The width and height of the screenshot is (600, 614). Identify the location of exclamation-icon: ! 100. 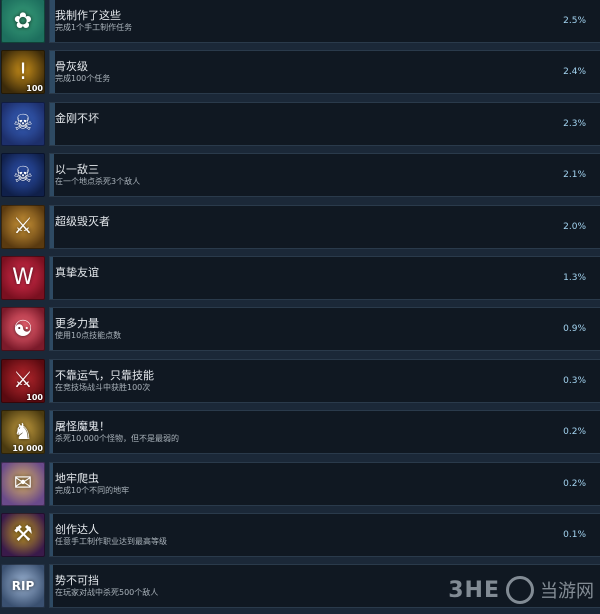
(23, 72).